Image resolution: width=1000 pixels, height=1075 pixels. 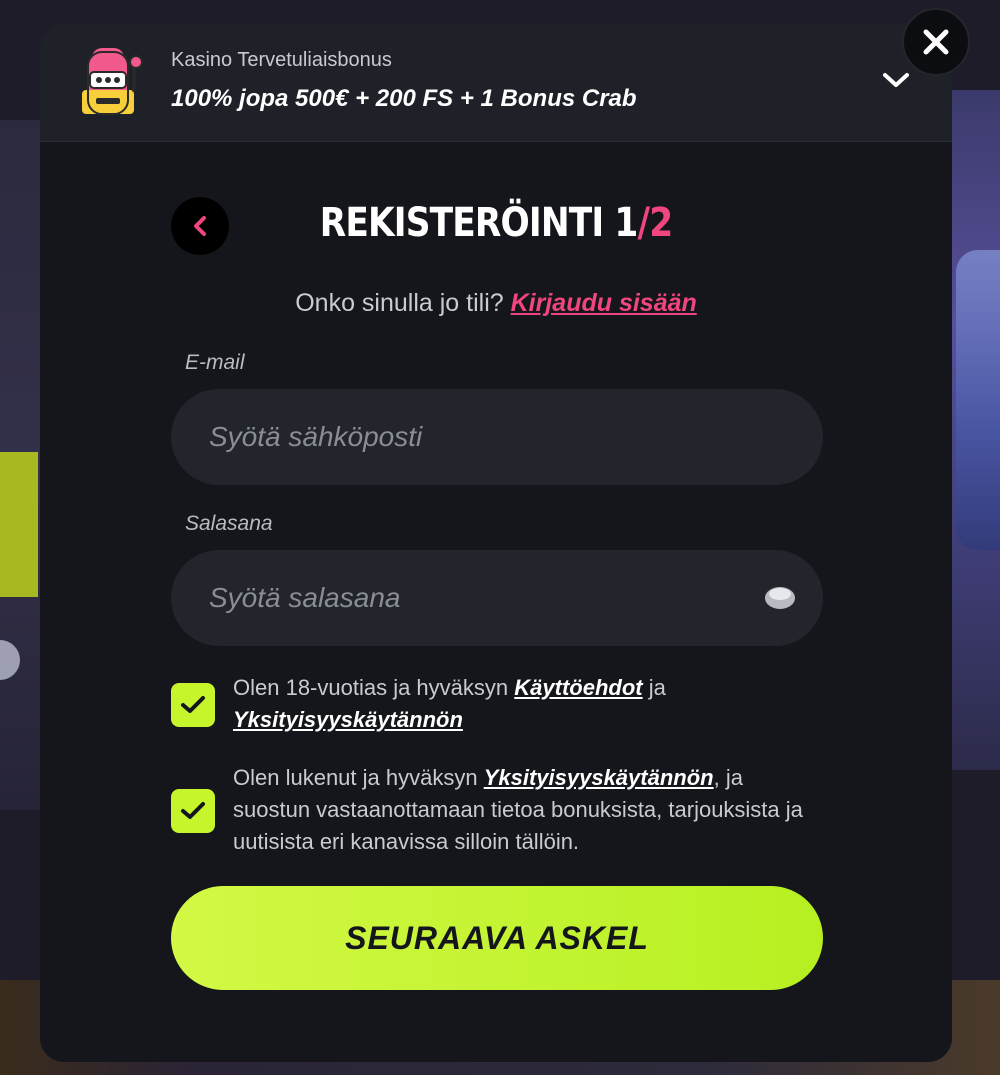 What do you see at coordinates (604, 303) in the screenshot?
I see `login-link: Kirjaudu sisään` at bounding box center [604, 303].